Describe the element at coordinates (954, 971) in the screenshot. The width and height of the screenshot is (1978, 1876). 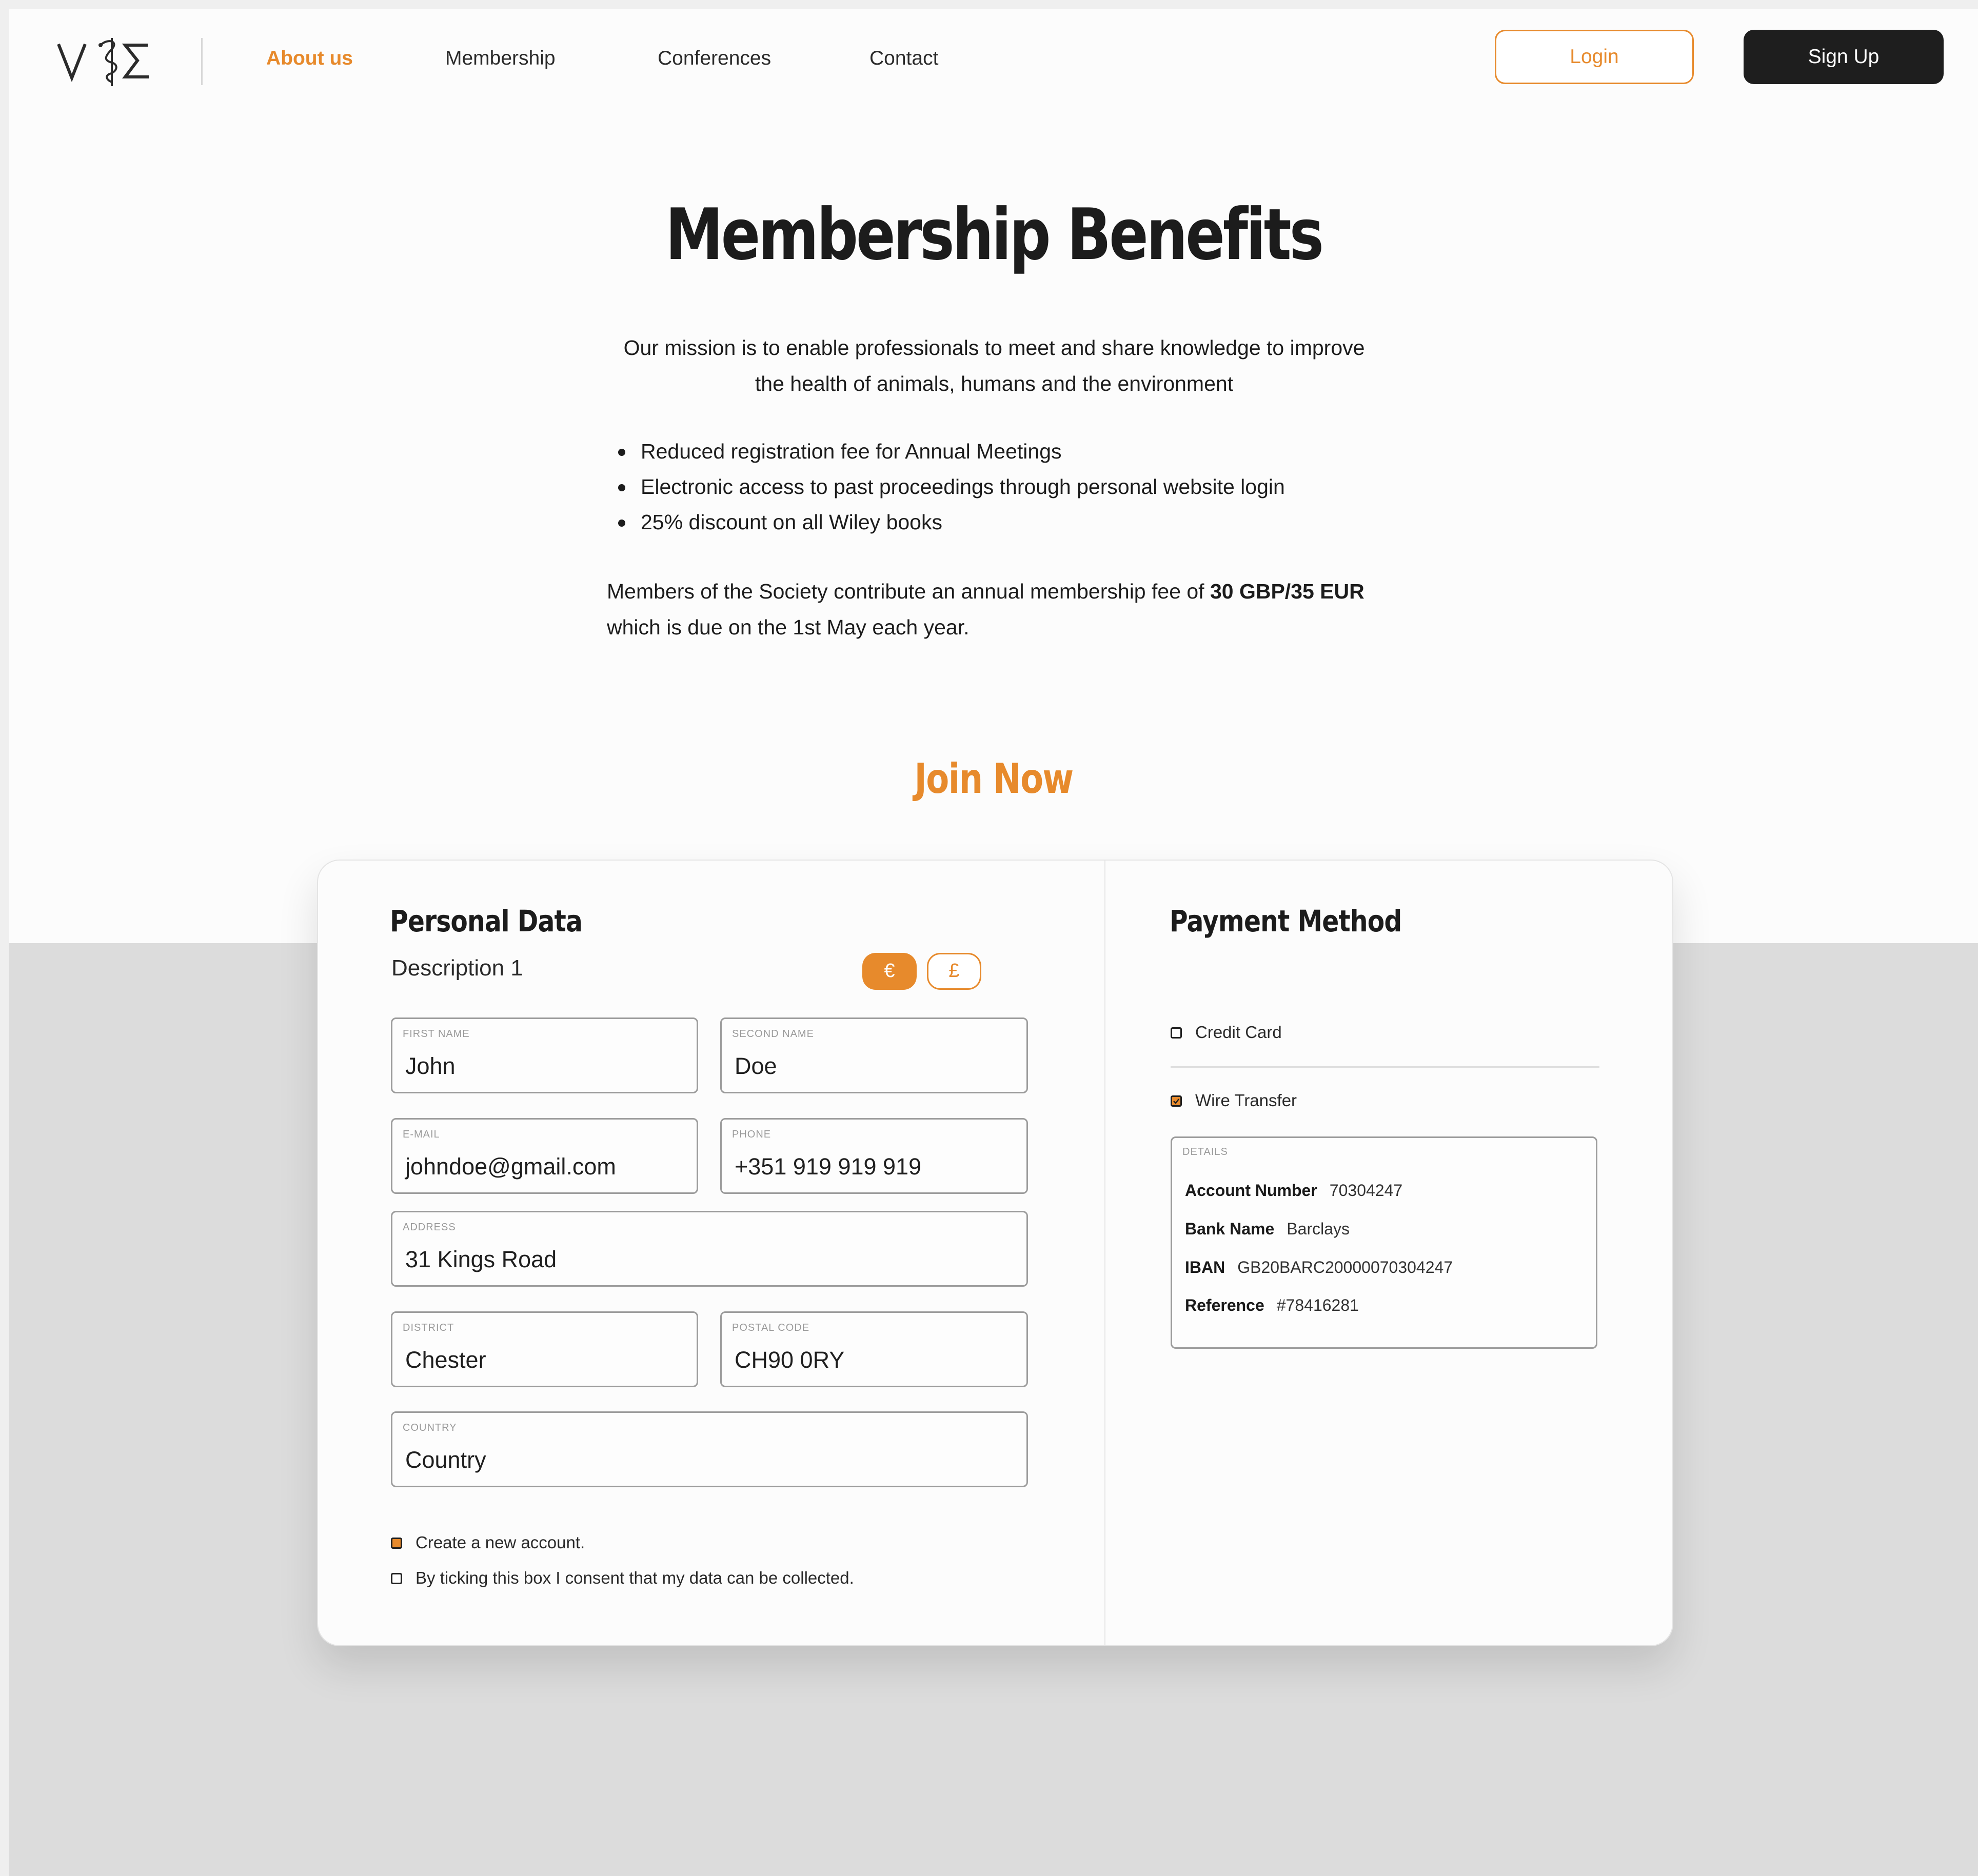
I see `currency-gbp-button: £` at that location.